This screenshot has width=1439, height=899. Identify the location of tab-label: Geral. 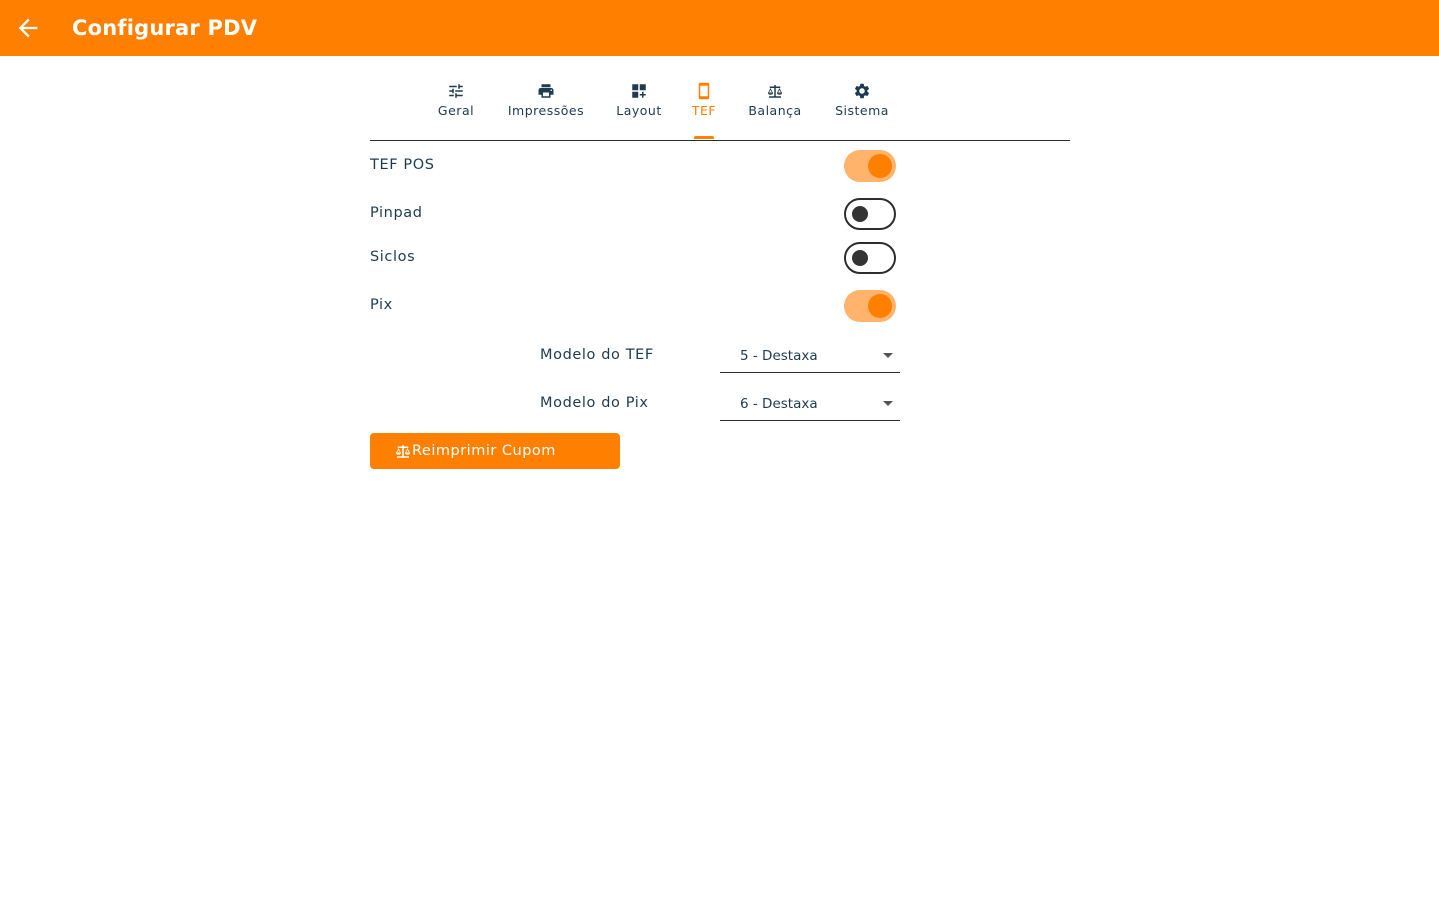
(456, 110).